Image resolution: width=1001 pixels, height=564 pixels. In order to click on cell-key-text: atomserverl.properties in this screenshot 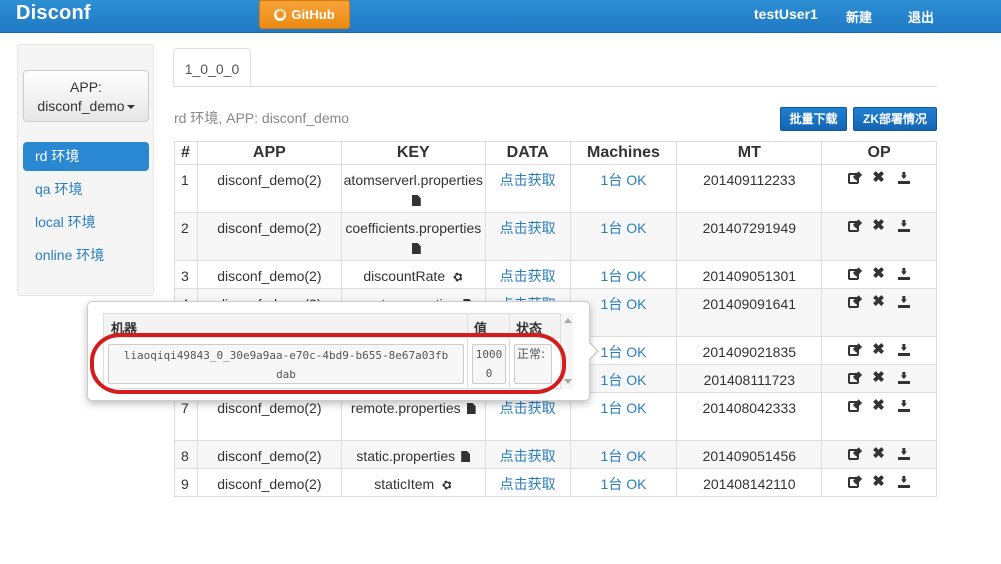, I will do `click(413, 180)`.